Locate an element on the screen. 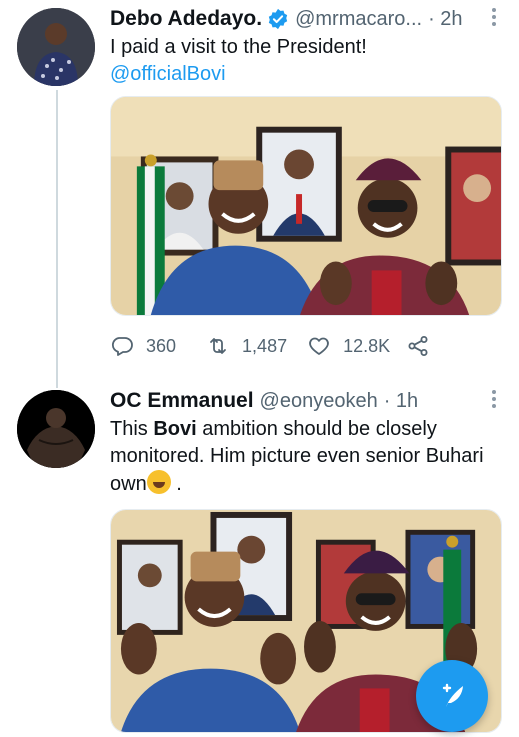 This screenshot has width=519, height=737. reply-icon is located at coordinates (122, 346).